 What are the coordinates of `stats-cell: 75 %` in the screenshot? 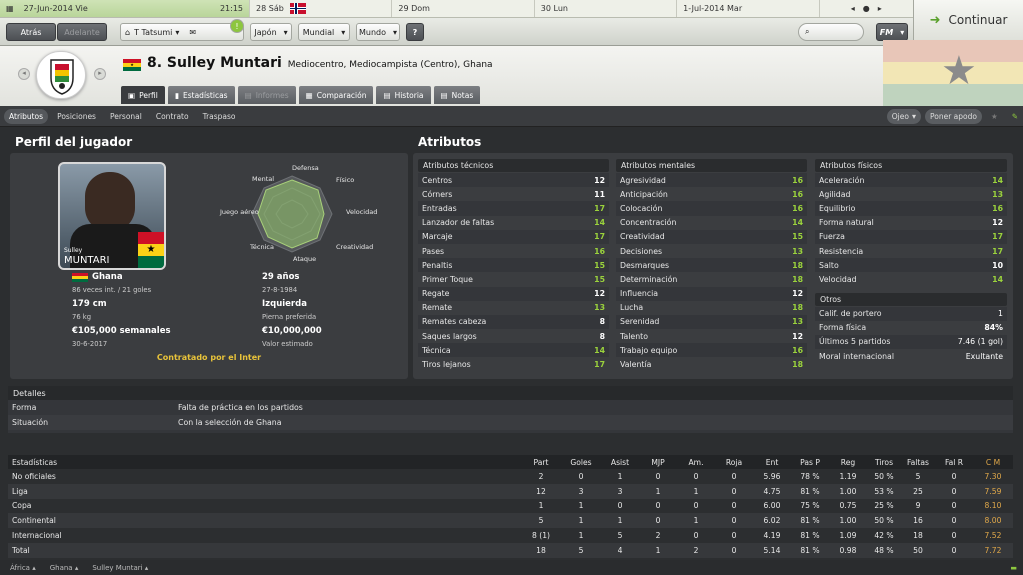 It's located at (810, 506).